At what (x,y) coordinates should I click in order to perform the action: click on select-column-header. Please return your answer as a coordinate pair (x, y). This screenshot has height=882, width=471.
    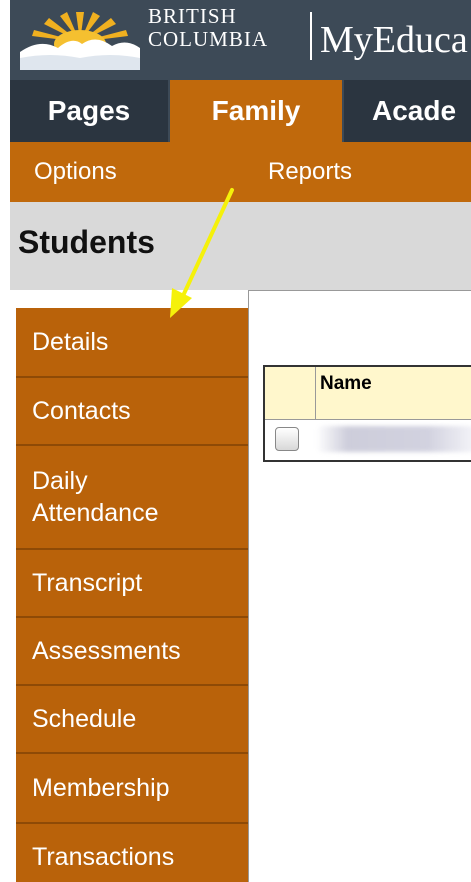
    Looking at the image, I should click on (290, 393).